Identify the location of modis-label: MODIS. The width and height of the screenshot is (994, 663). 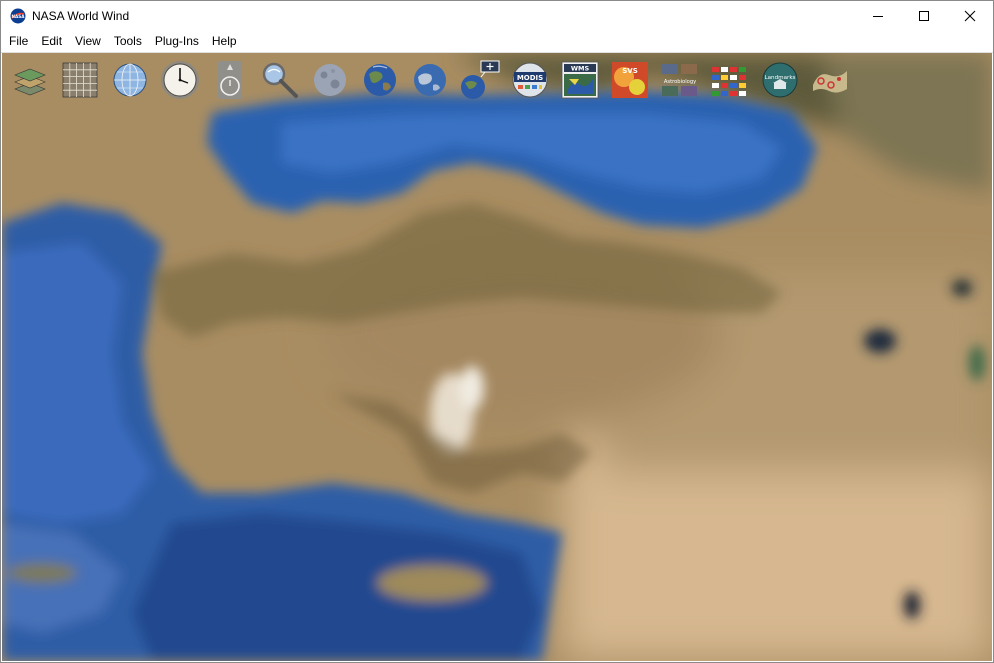
(530, 78).